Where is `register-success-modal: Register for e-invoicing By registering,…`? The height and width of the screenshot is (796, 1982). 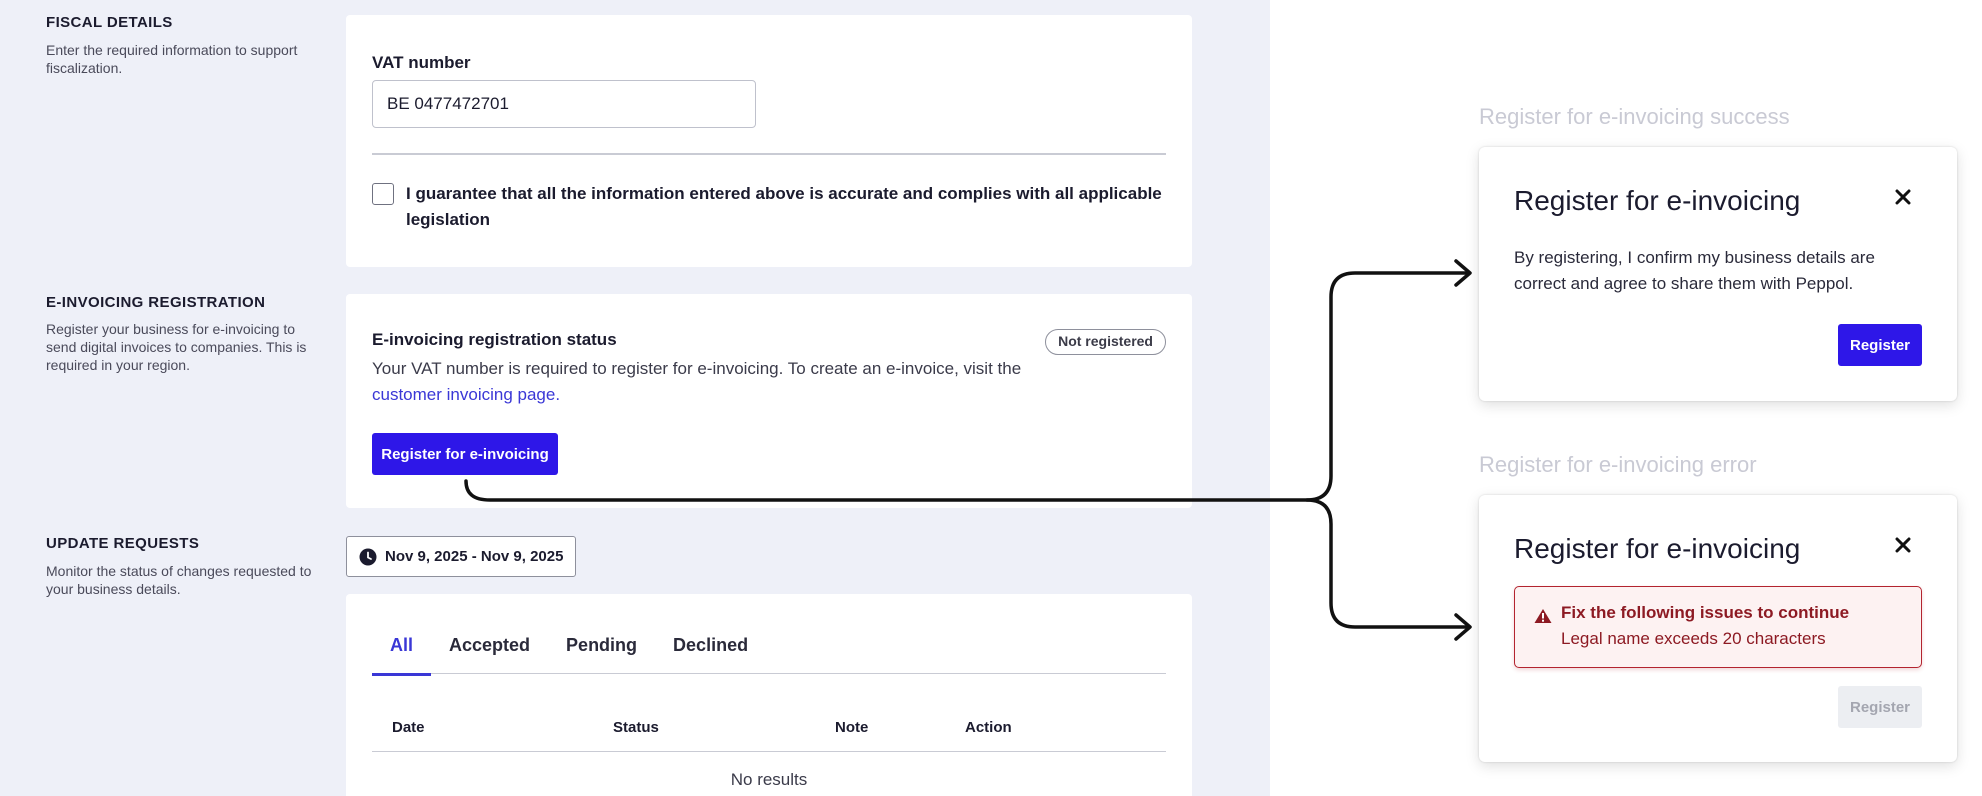
register-success-modal: Register for e-invoicing By registering,… is located at coordinates (1718, 274).